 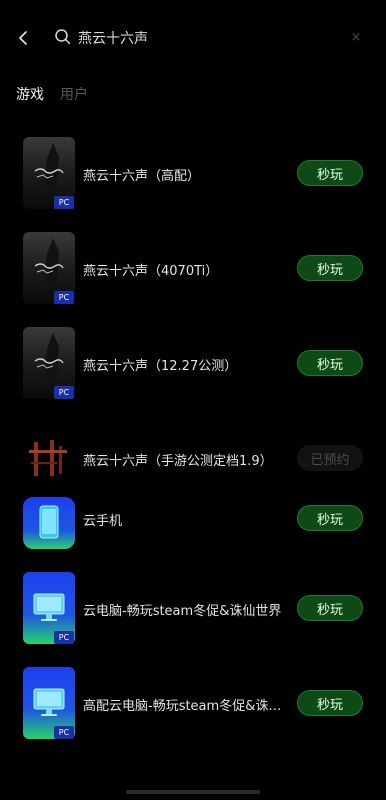 I want to click on yanyun-logo-icon, so click(x=49, y=458).